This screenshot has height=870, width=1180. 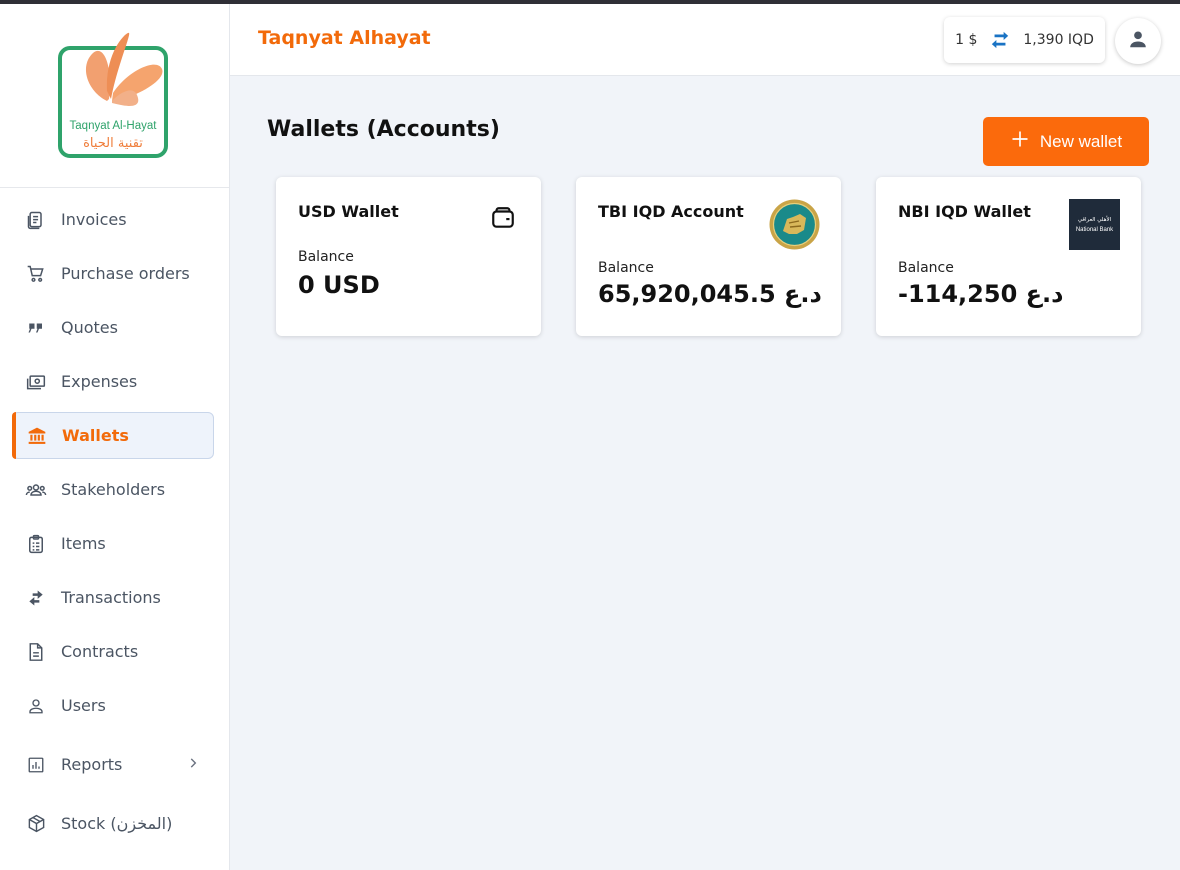 I want to click on sidebar-item-label: Transactions, so click(x=111, y=597).